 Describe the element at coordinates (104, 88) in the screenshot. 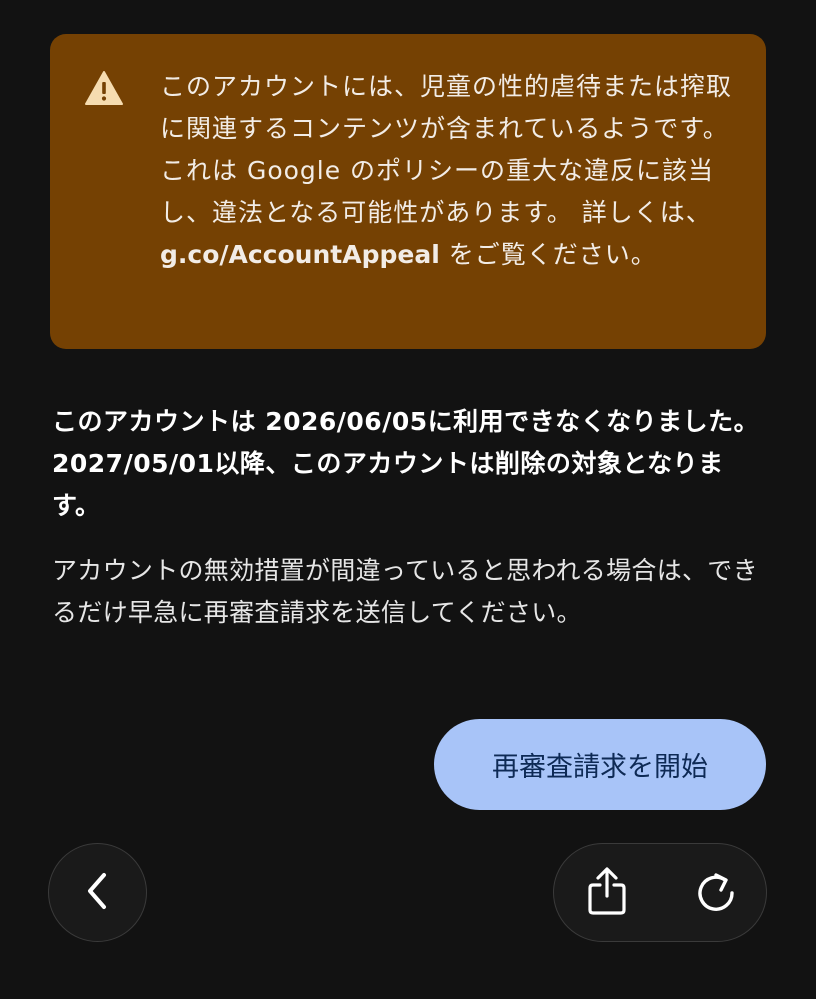

I see `warning-triangle-icon` at that location.